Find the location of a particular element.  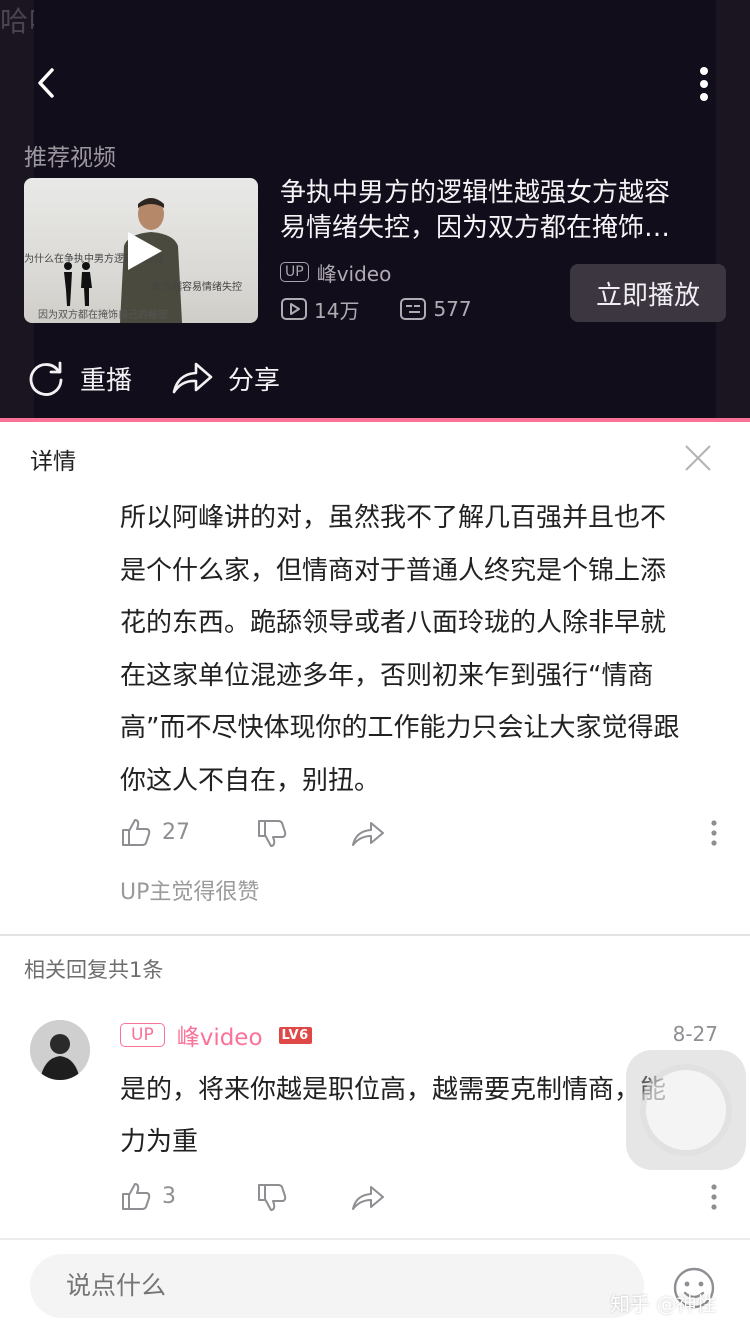

thumbnail-caption: 女方越容易情绪失控 is located at coordinates (197, 287).